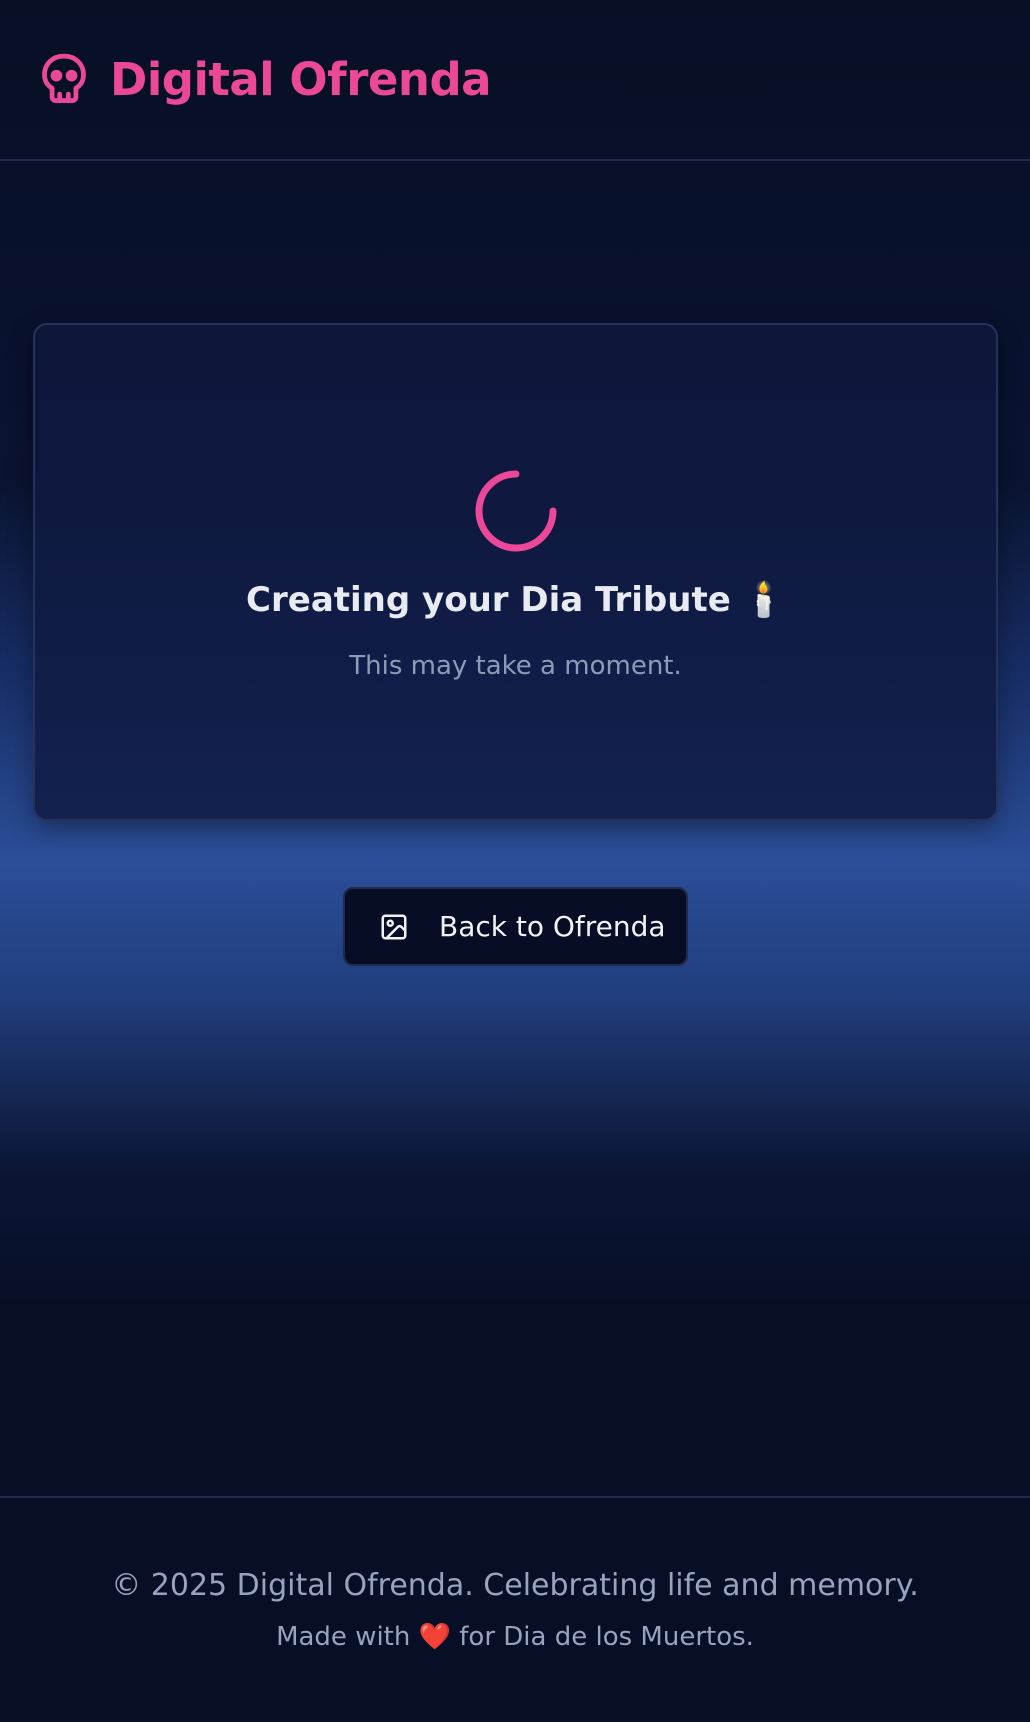 This screenshot has width=1030, height=1722. Describe the element at coordinates (606, 1637) in the screenshot. I see `made-with-suffix: for Dia de los Muertos.` at that location.